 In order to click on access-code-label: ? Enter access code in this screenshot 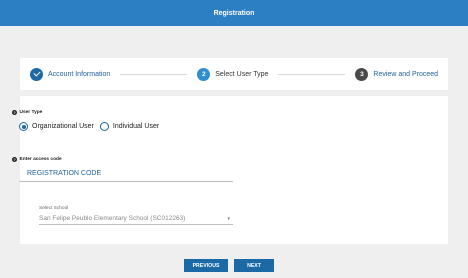, I will do `click(37, 159)`.